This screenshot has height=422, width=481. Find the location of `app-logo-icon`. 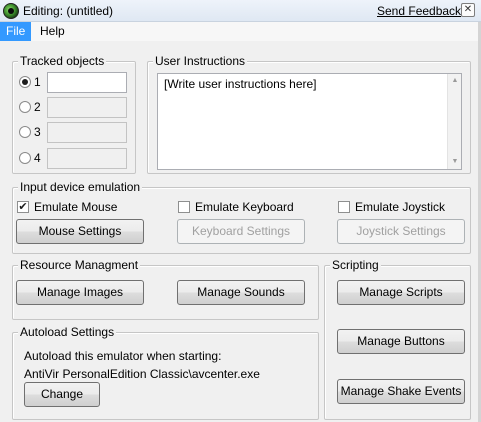

app-logo-icon is located at coordinates (11, 11).